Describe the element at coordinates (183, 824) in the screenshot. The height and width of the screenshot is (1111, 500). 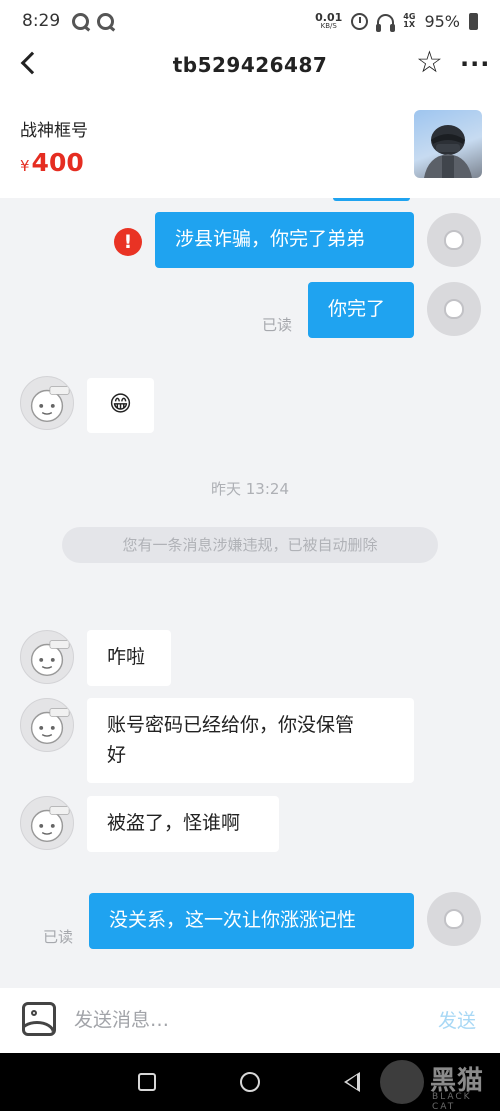
I see `message-bubble-incoming: 被盗了，怪谁啊` at that location.